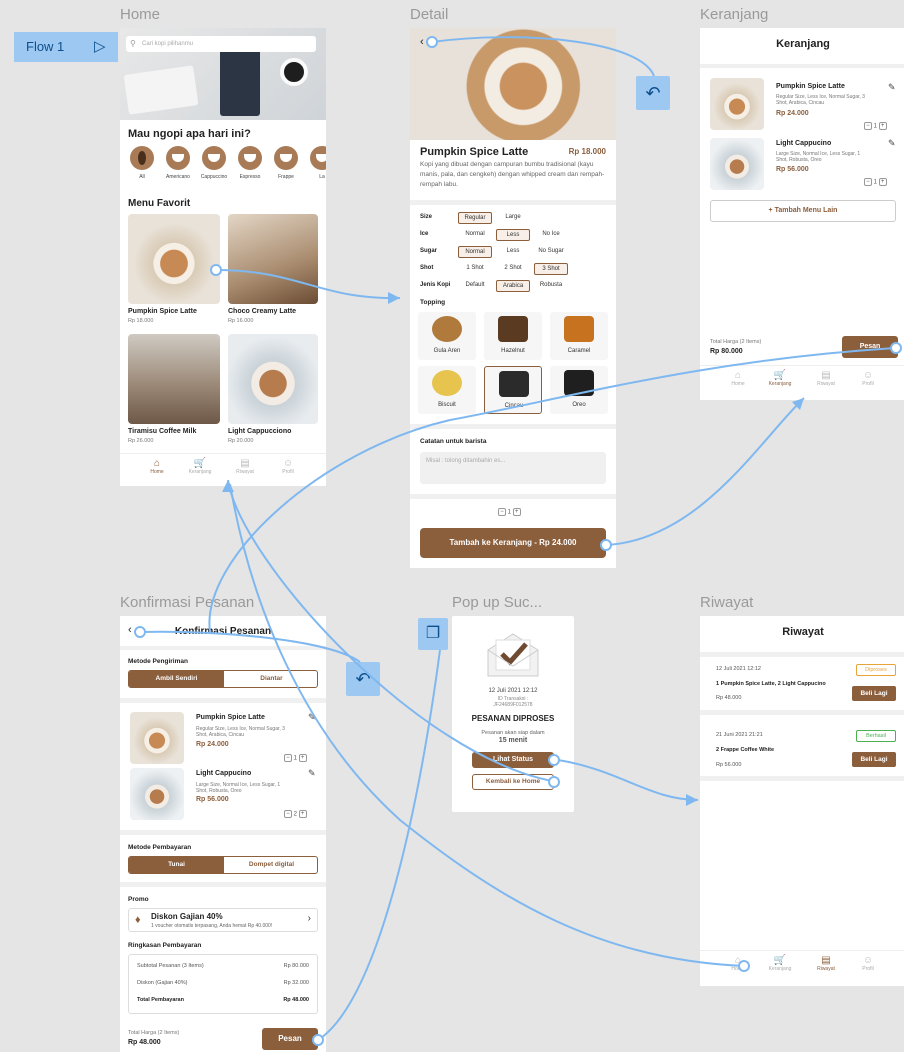  Describe the element at coordinates (433, 302) in the screenshot. I see `topping-heading: Topping` at that location.